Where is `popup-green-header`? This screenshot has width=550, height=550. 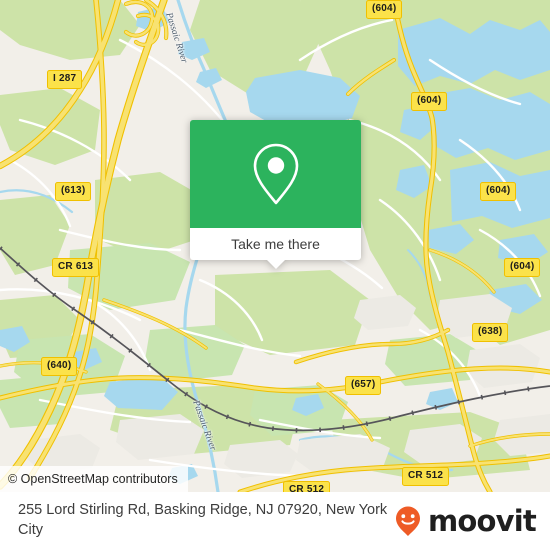 popup-green-header is located at coordinates (275, 174).